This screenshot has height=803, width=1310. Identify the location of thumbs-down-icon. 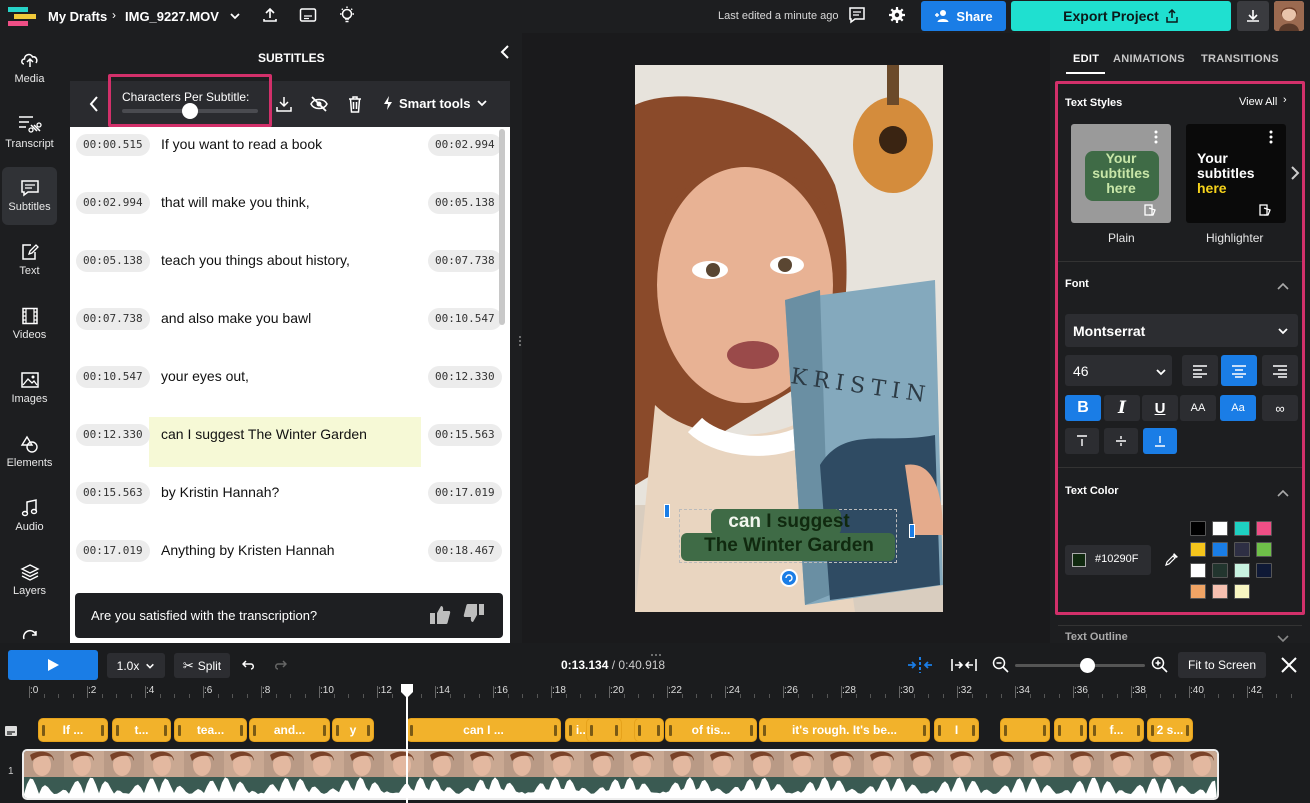
(474, 615).